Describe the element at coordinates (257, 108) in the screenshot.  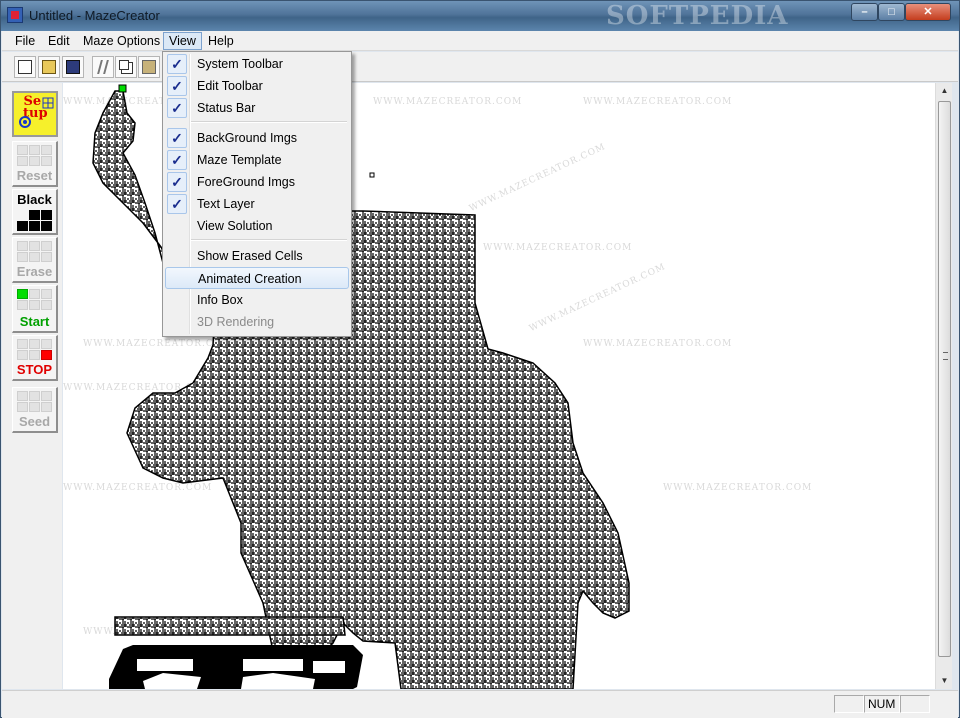
I see `view-menu-item-status-bar: ✓ Status Bar` at that location.